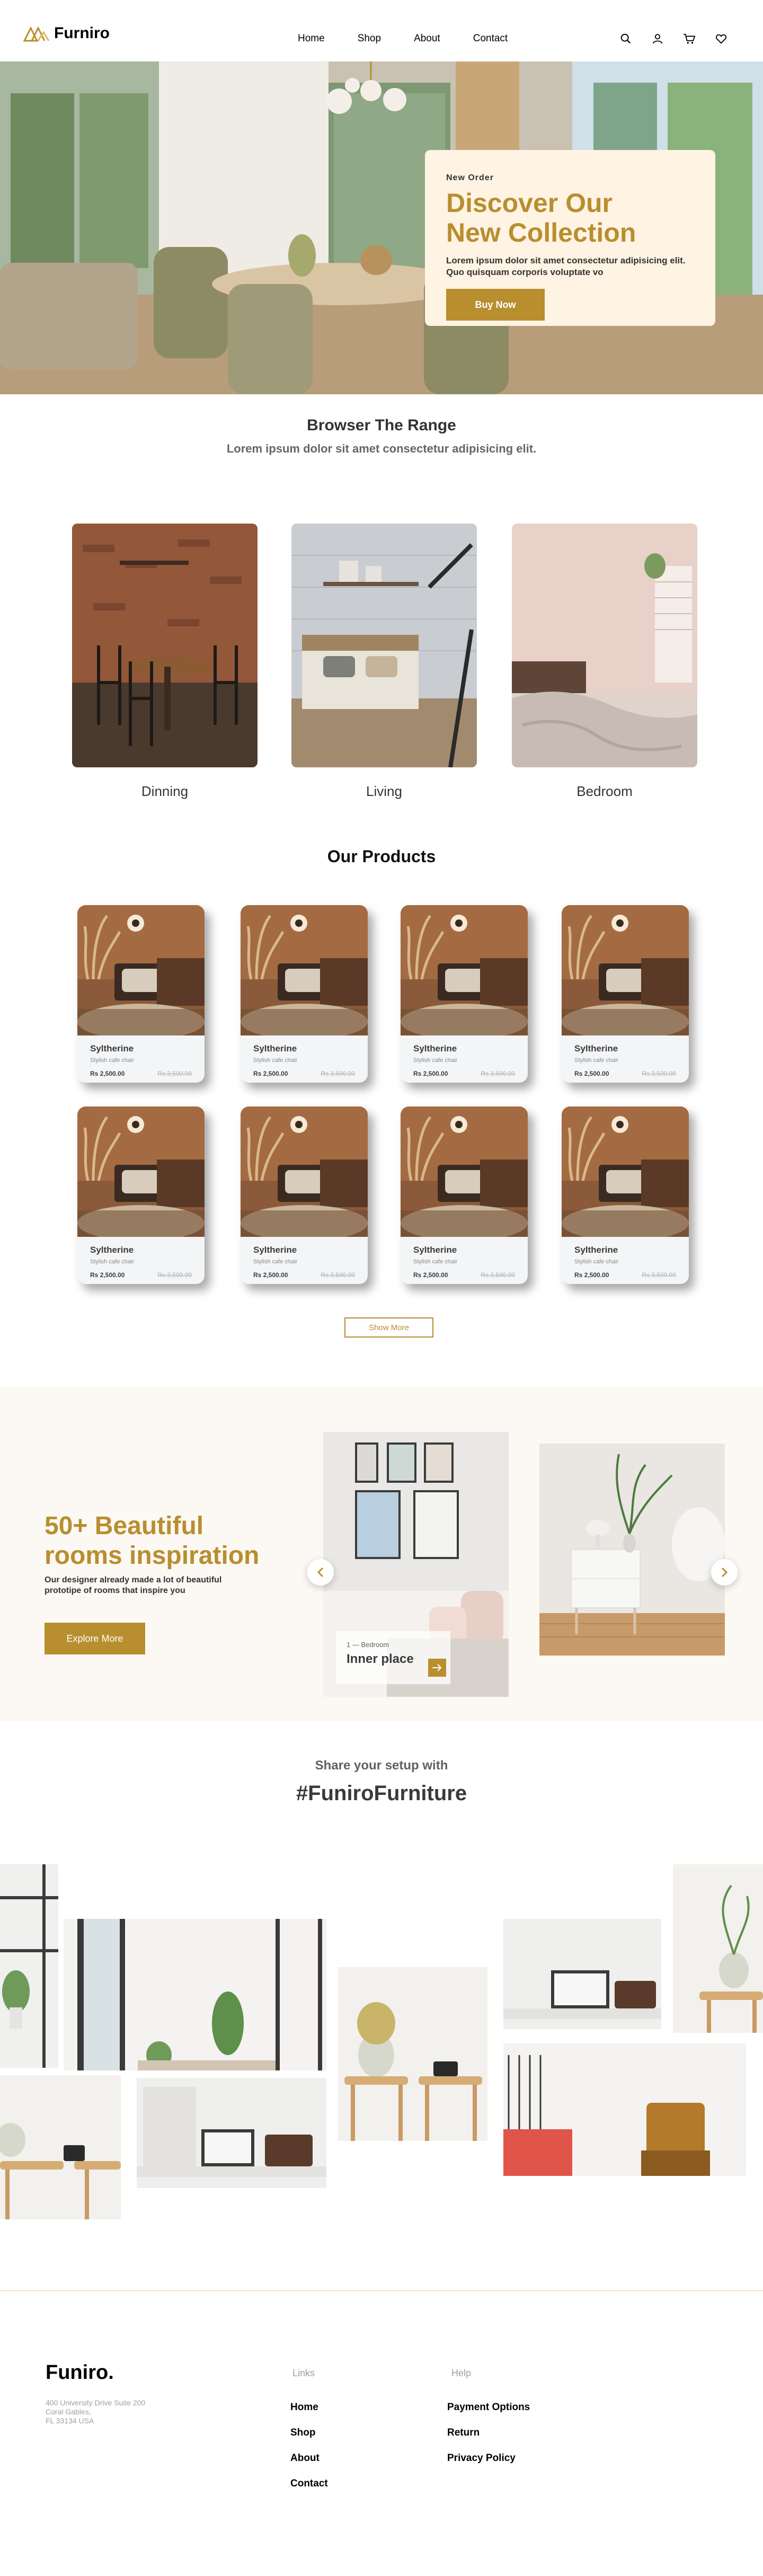  Describe the element at coordinates (624, 2109) in the screenshot. I see `gallery-image-chair-bed` at that location.